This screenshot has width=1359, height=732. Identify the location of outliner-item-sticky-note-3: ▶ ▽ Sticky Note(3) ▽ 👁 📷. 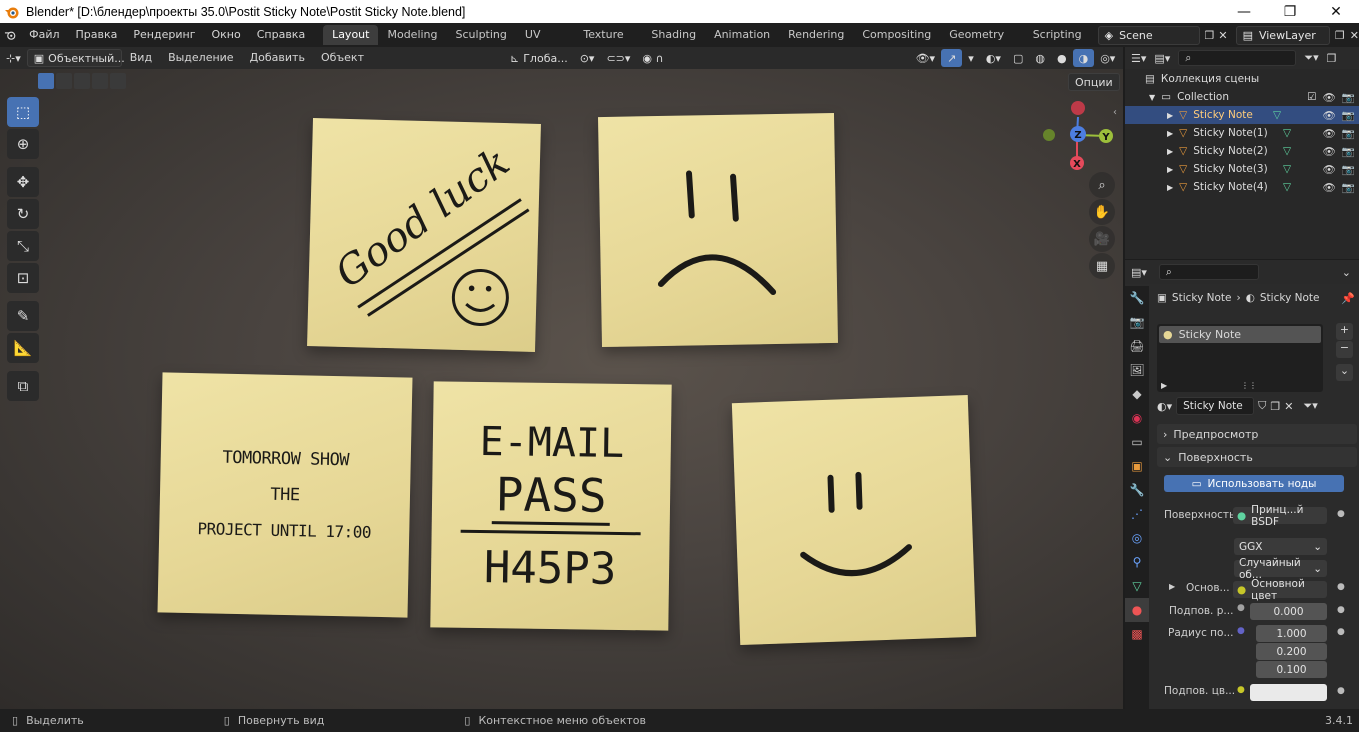
(1242, 169).